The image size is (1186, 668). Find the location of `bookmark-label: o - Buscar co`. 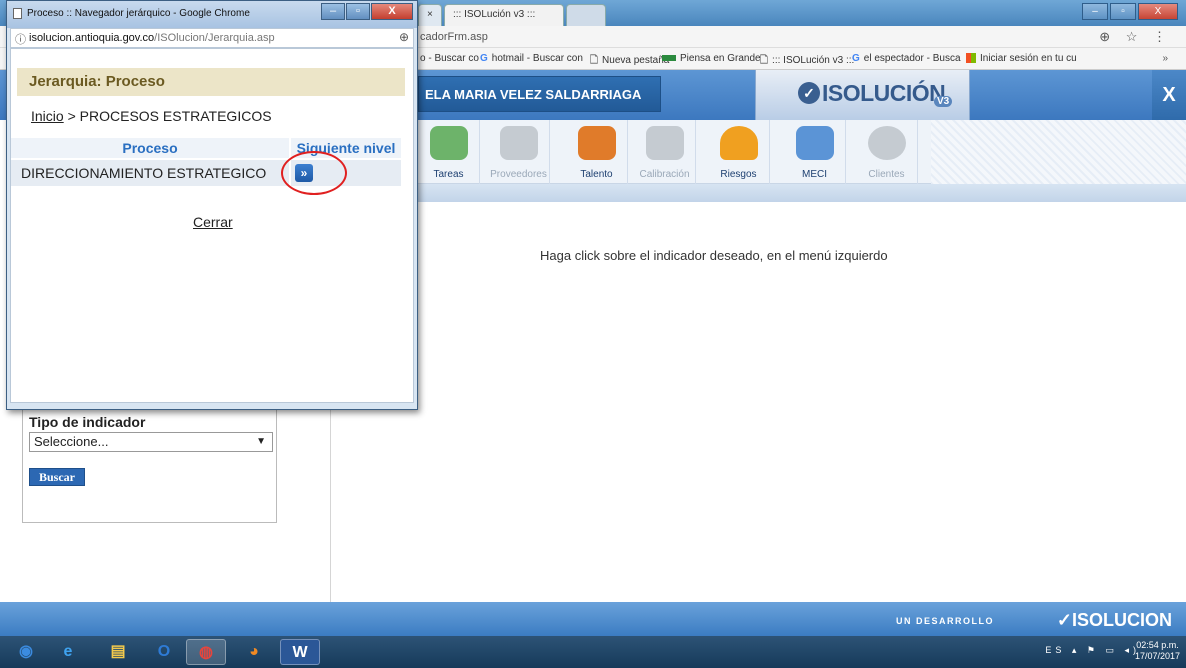

bookmark-label: o - Buscar co is located at coordinates (449, 58).